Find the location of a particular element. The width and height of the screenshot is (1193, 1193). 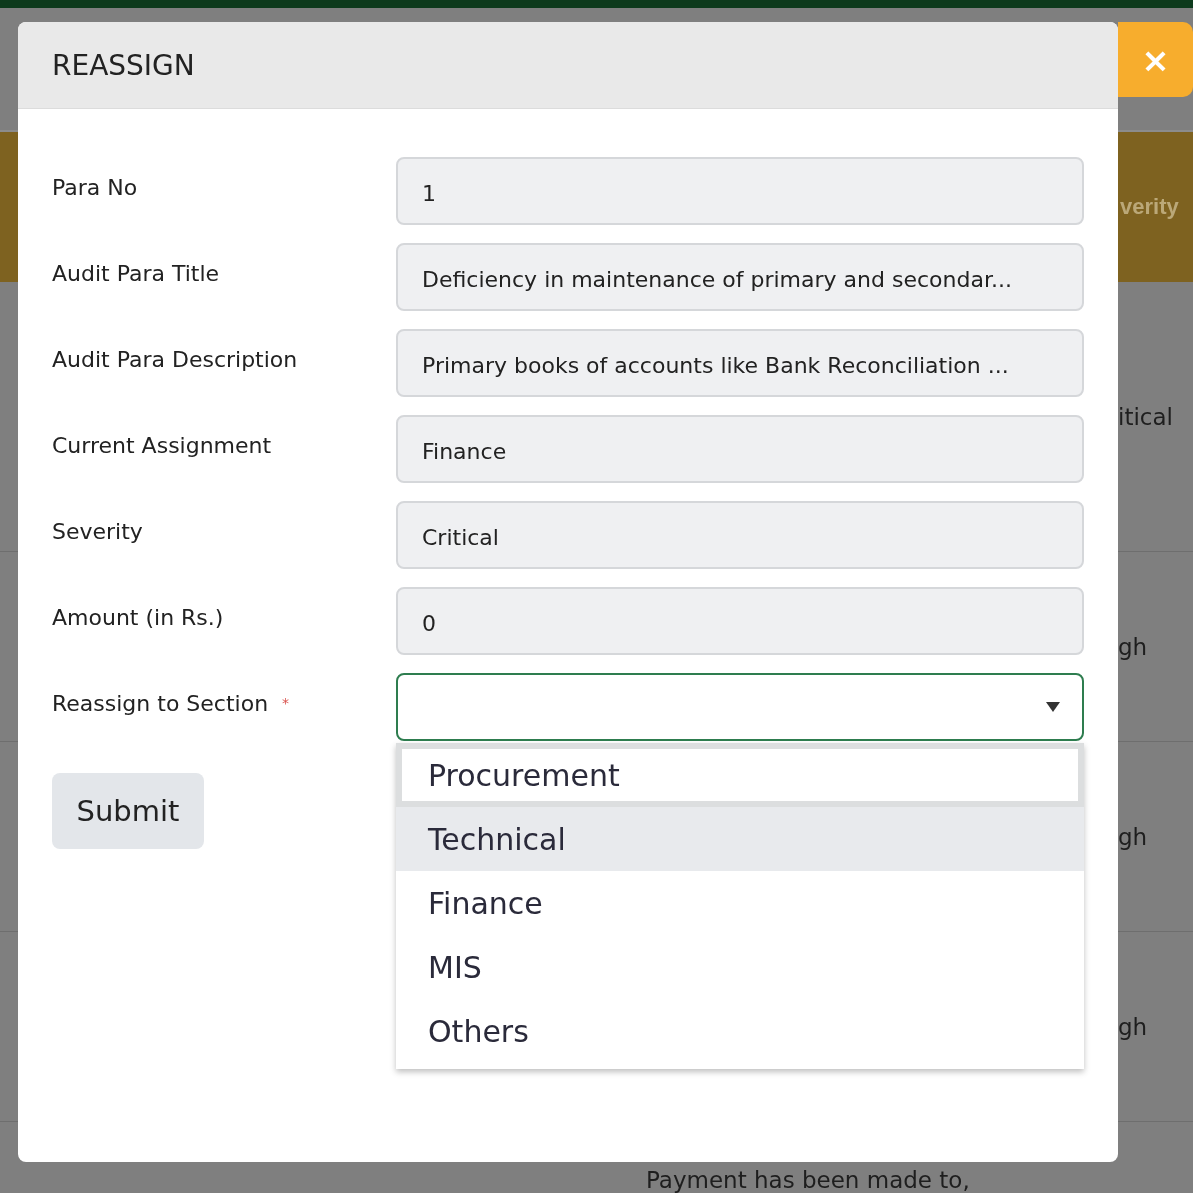

dropdown-option: Technical is located at coordinates (740, 839).